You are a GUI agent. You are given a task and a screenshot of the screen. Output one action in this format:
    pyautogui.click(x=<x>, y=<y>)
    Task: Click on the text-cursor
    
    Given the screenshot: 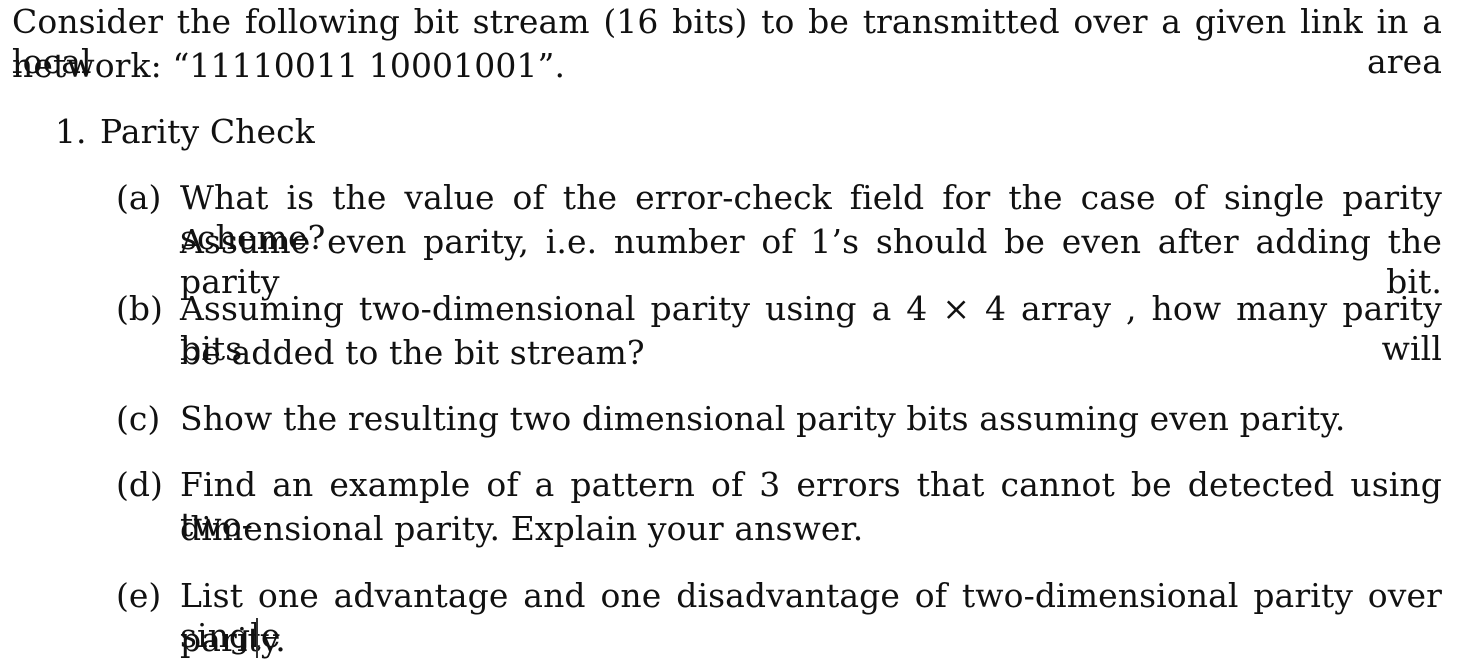 What is the action you would take?
    pyautogui.click(x=257, y=638)
    